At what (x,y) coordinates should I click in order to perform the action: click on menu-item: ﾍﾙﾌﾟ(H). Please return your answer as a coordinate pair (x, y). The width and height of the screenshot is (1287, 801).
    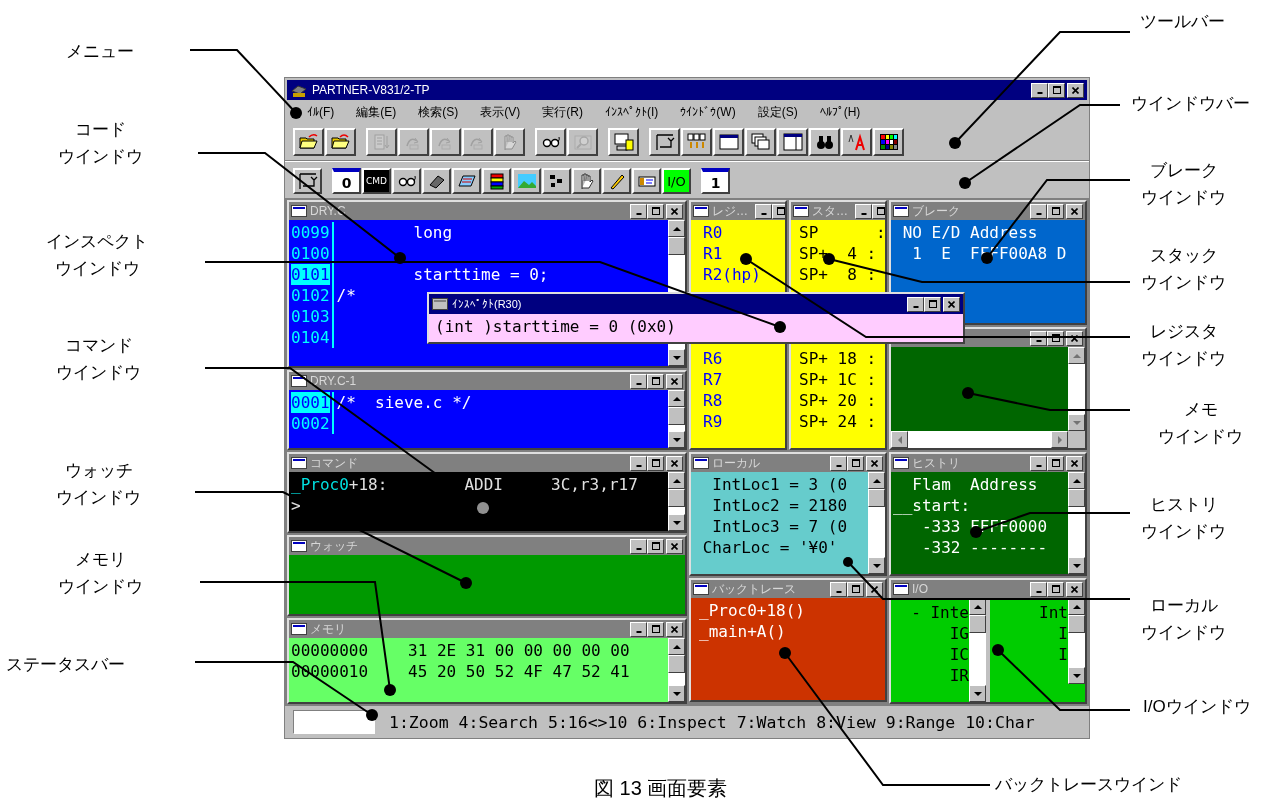
    Looking at the image, I should click on (840, 112).